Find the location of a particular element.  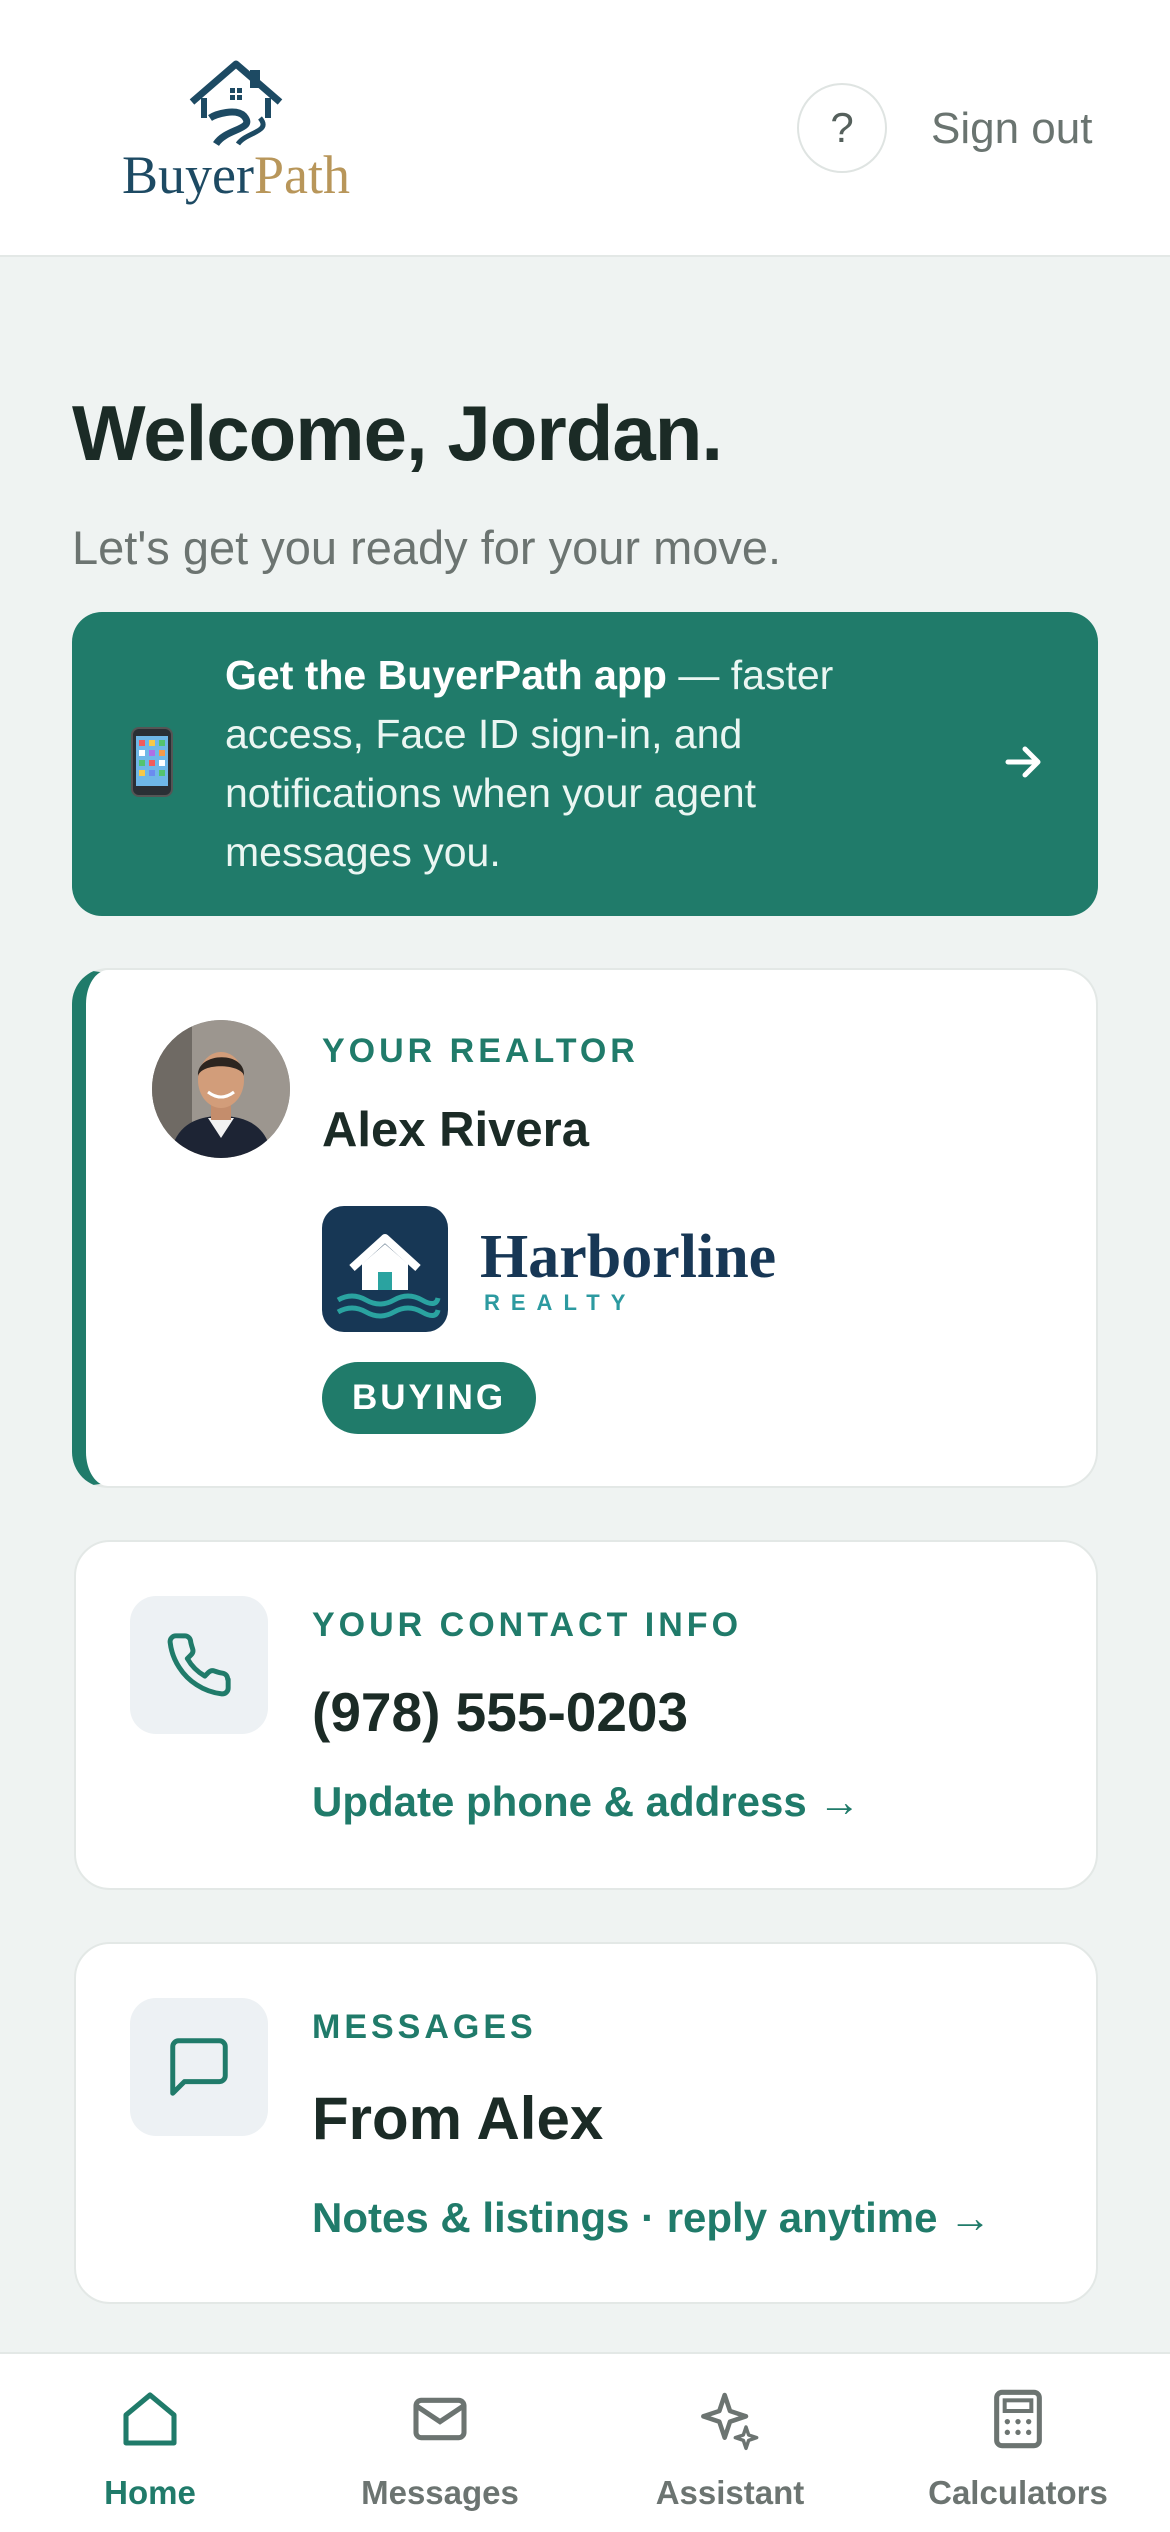

messages-eyebrow: MESSAGES is located at coordinates (424, 2027).